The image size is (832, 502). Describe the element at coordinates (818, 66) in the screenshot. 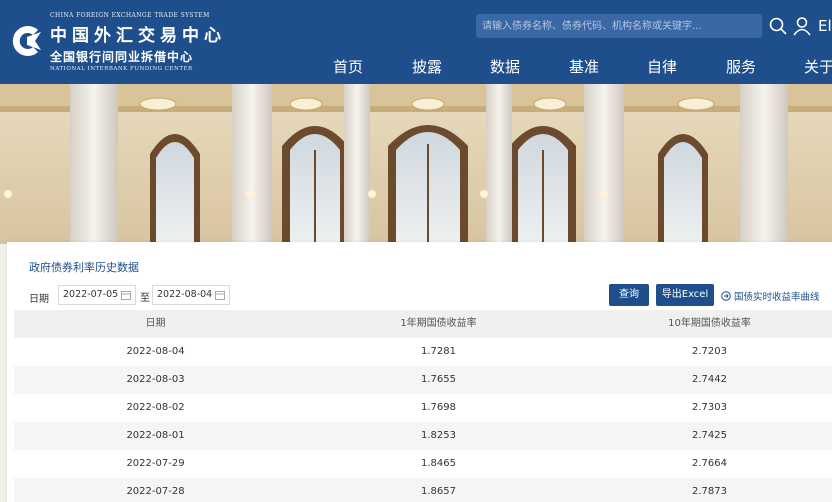

I see `nav-about: 关于` at that location.